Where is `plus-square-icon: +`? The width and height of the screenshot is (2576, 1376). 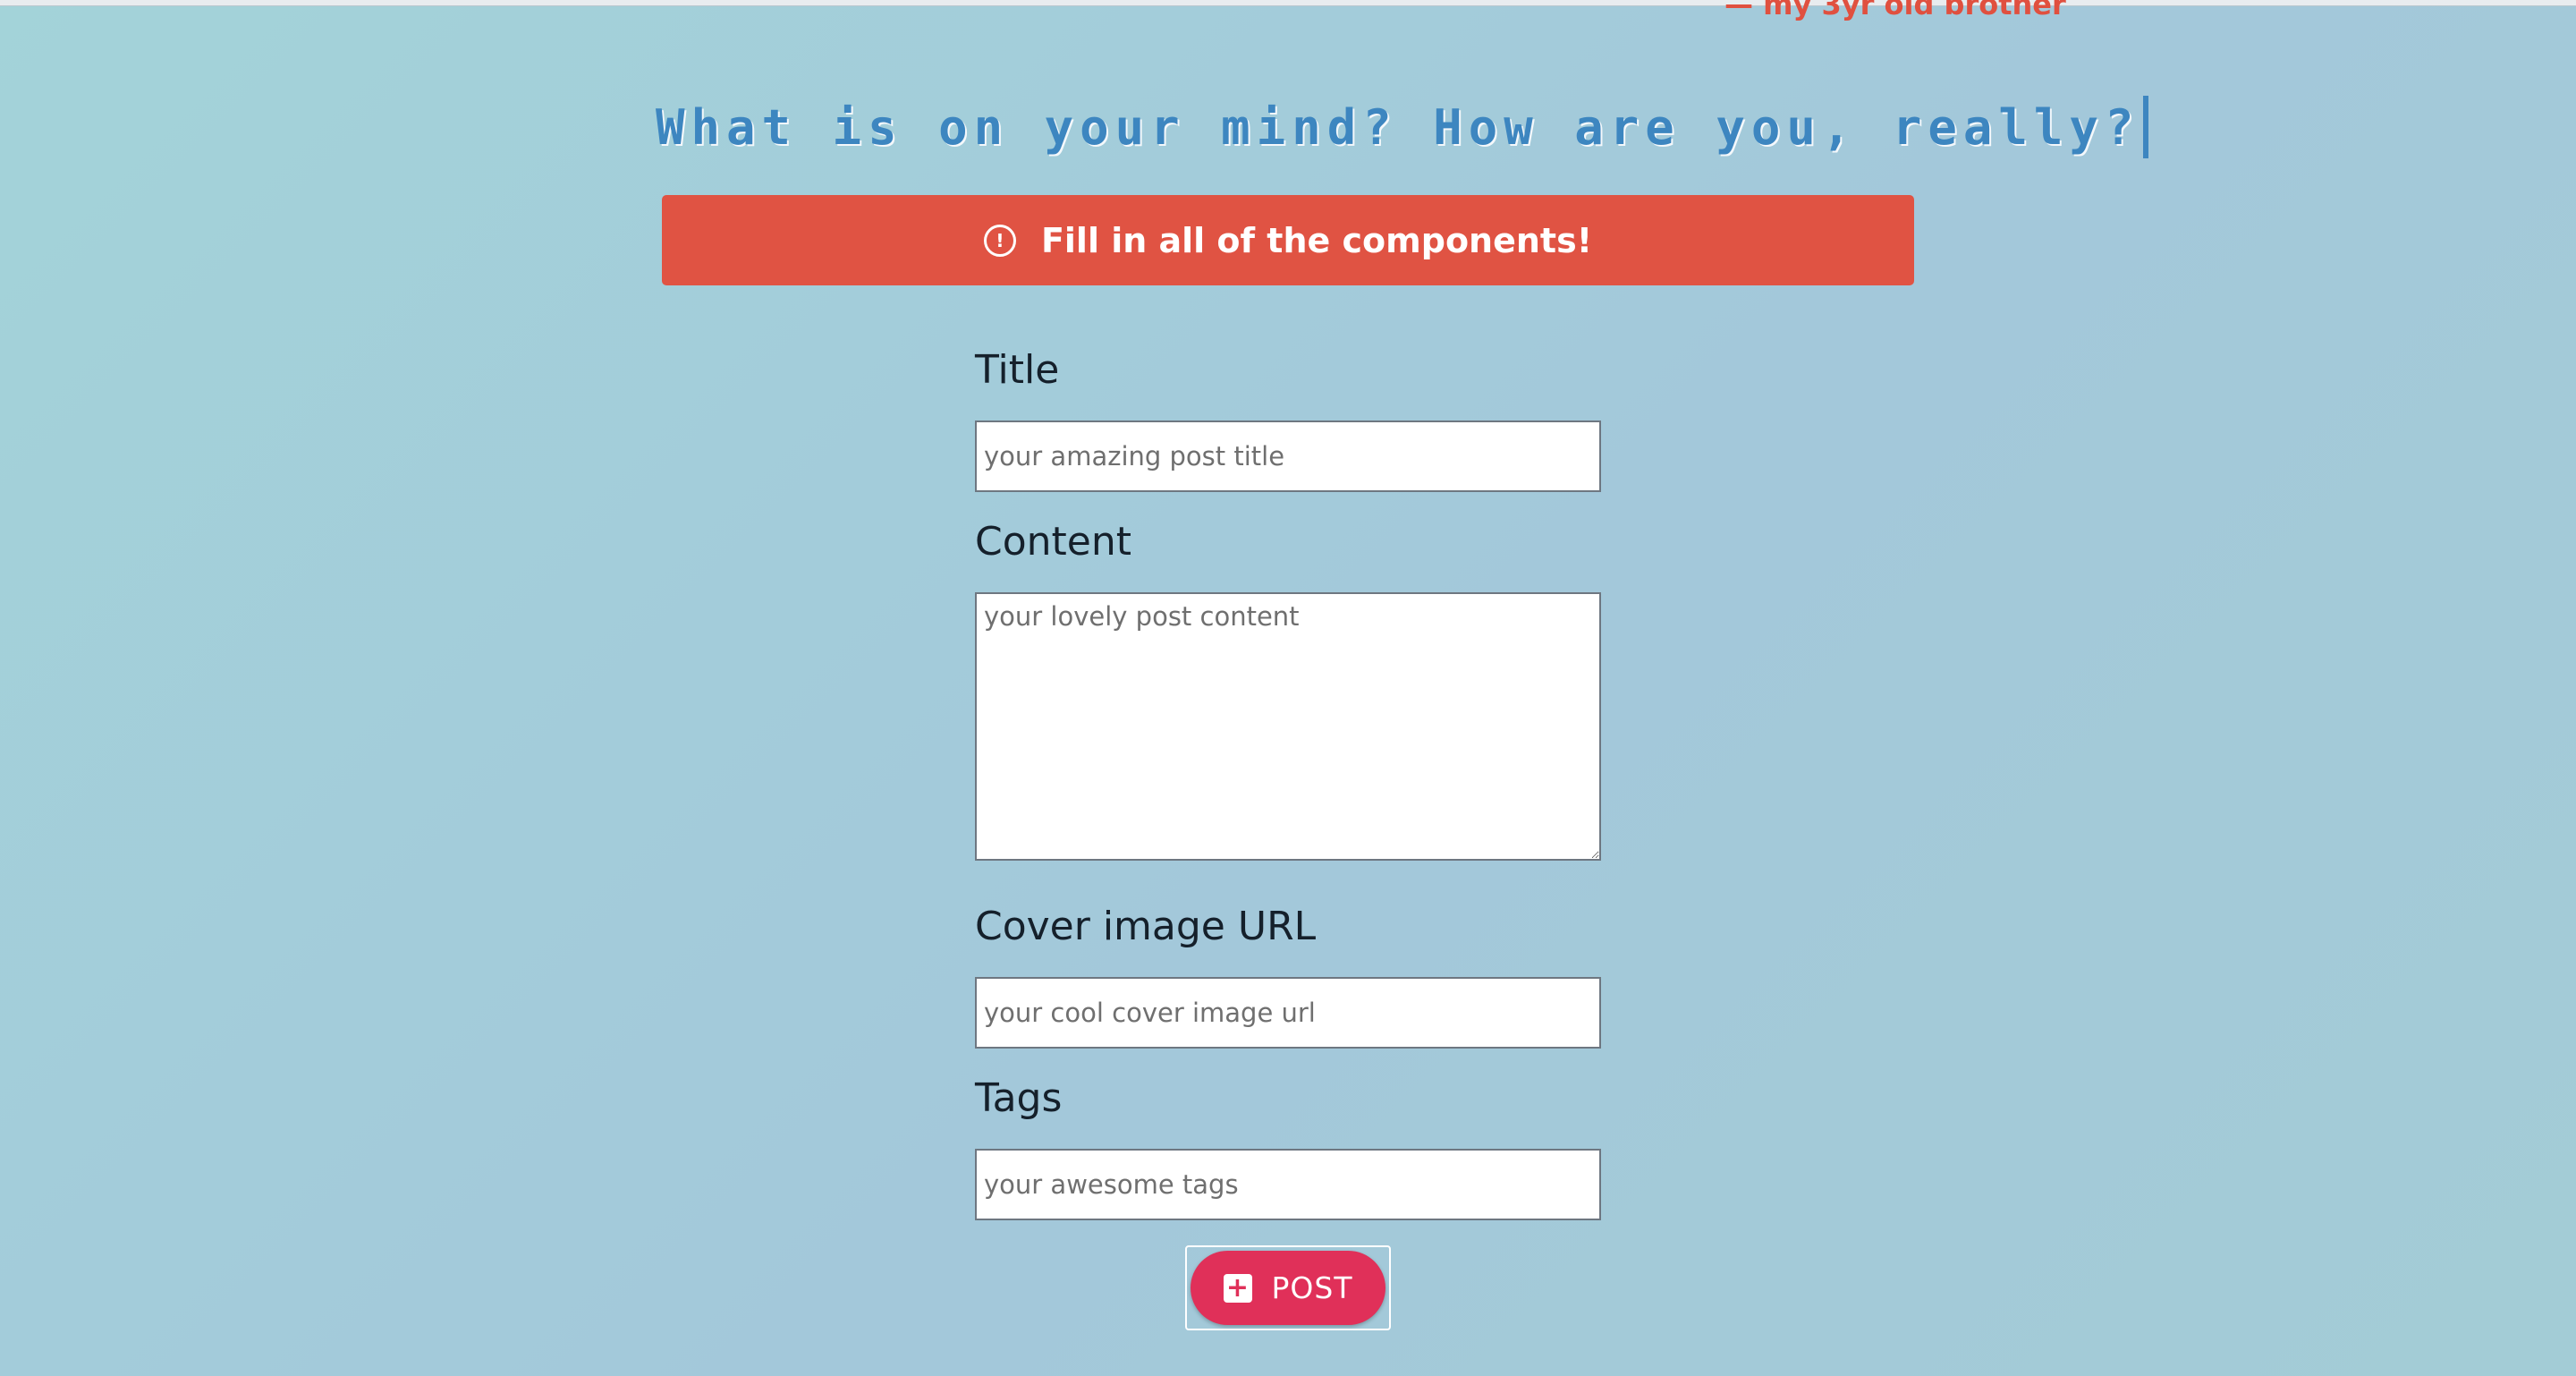
plus-square-icon: + is located at coordinates (1237, 1288).